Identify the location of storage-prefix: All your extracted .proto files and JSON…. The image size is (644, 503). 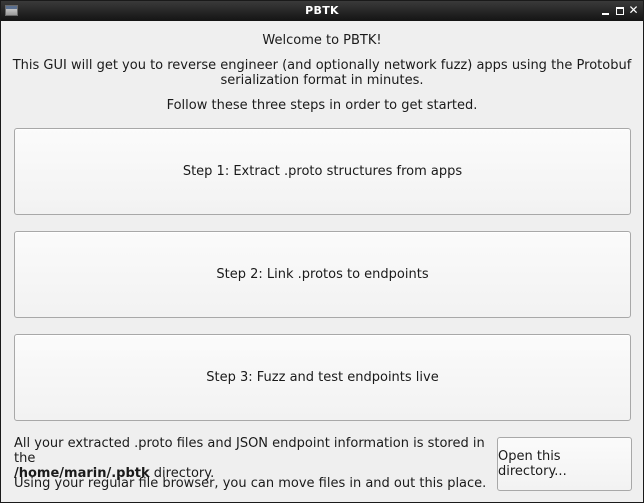
(249, 451).